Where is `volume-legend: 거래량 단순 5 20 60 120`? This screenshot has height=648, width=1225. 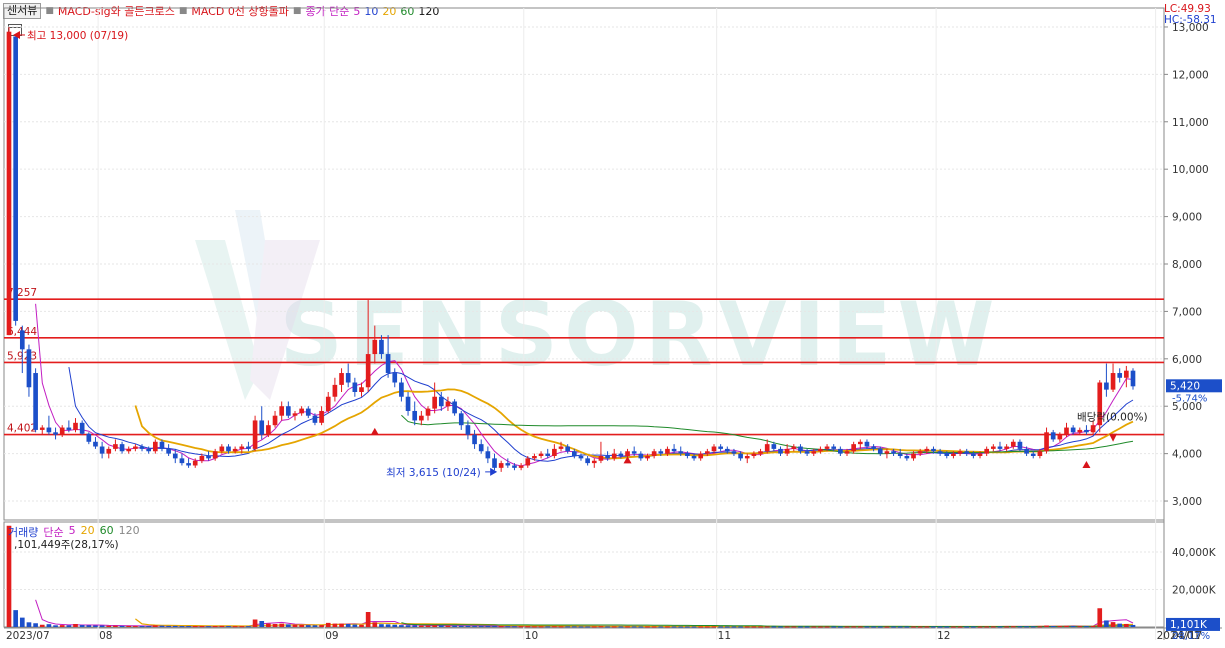
volume-legend: 거래량 단순 5 20 60 120 is located at coordinates (74, 532).